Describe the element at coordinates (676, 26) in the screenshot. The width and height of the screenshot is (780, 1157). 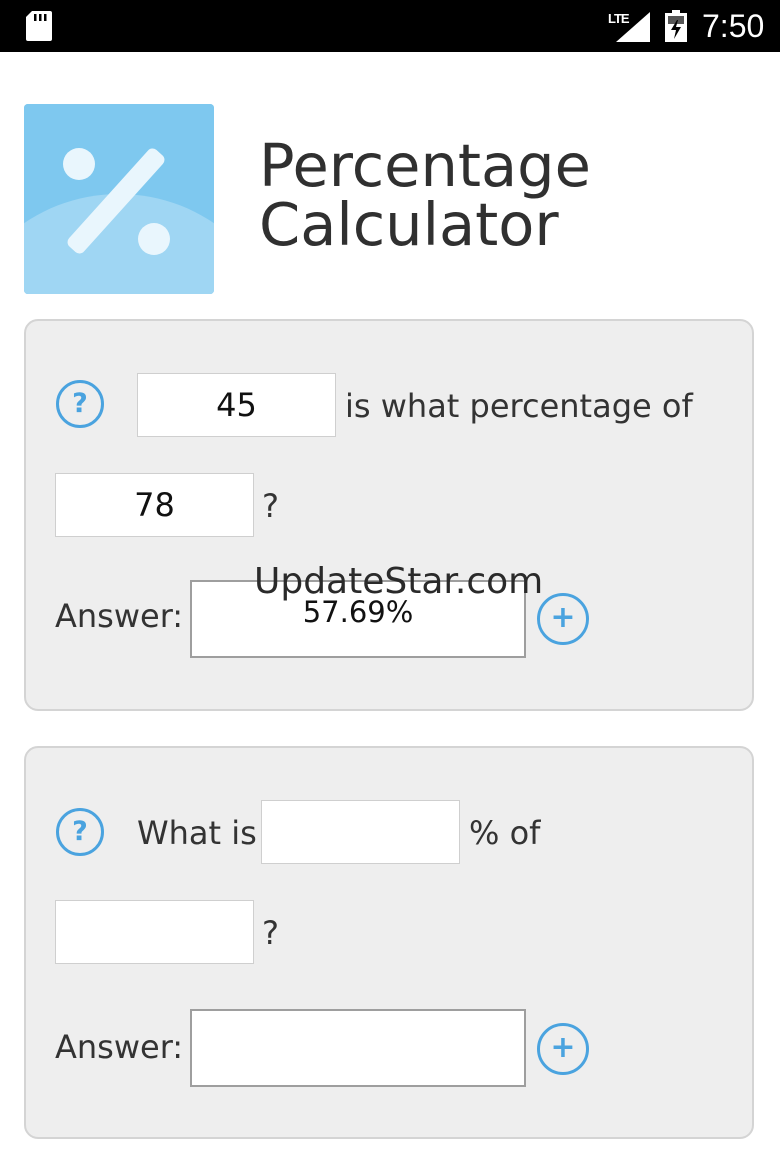
I see `battery-charging-icon` at that location.